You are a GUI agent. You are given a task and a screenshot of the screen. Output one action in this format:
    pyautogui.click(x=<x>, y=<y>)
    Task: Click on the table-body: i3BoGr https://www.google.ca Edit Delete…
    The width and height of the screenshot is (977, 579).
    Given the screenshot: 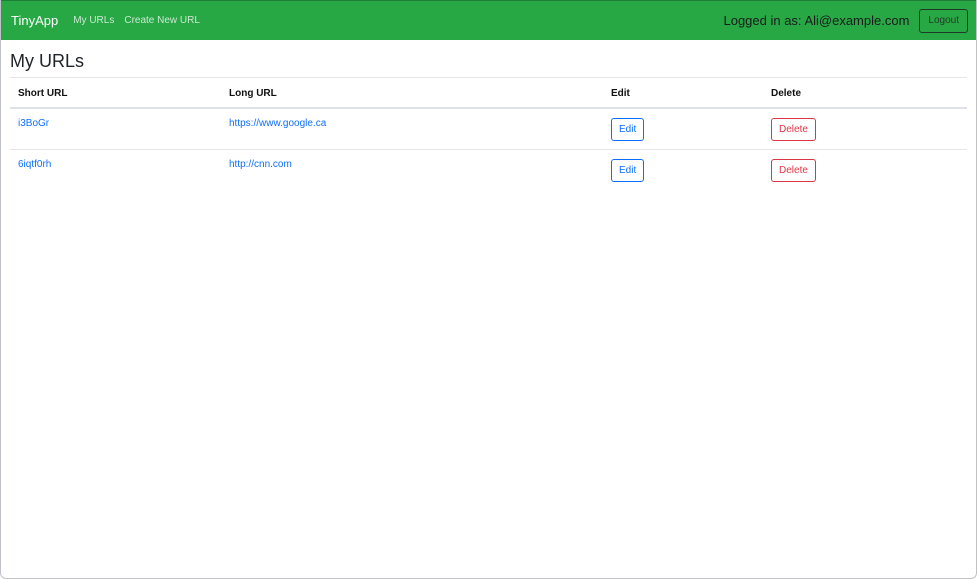 What is the action you would take?
    pyautogui.click(x=488, y=149)
    